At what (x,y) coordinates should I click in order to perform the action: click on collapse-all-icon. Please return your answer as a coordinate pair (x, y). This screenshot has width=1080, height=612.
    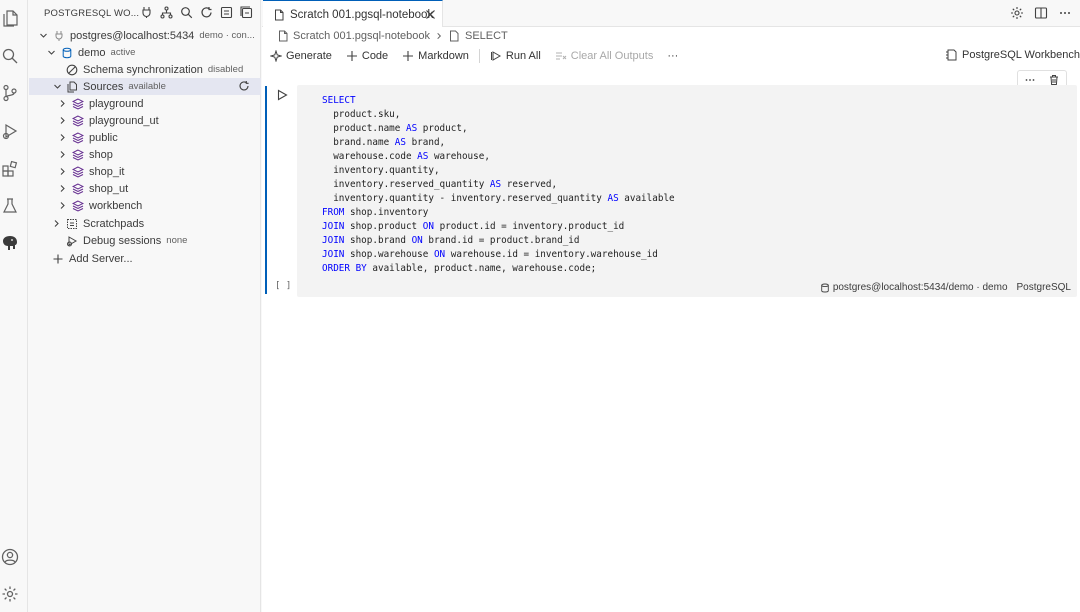
    Looking at the image, I should click on (246, 12).